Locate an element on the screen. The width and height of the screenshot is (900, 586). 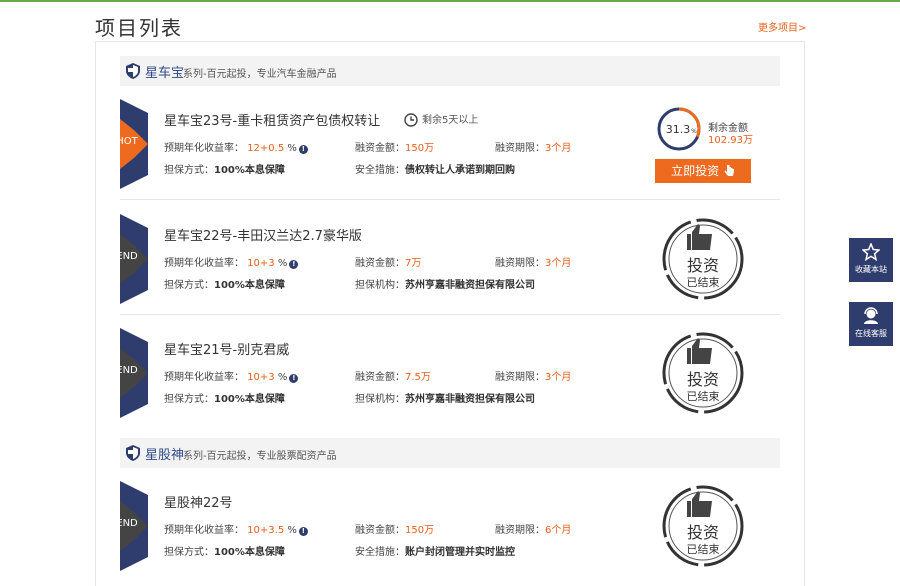
ribbon-label: END is located at coordinates (127, 523).